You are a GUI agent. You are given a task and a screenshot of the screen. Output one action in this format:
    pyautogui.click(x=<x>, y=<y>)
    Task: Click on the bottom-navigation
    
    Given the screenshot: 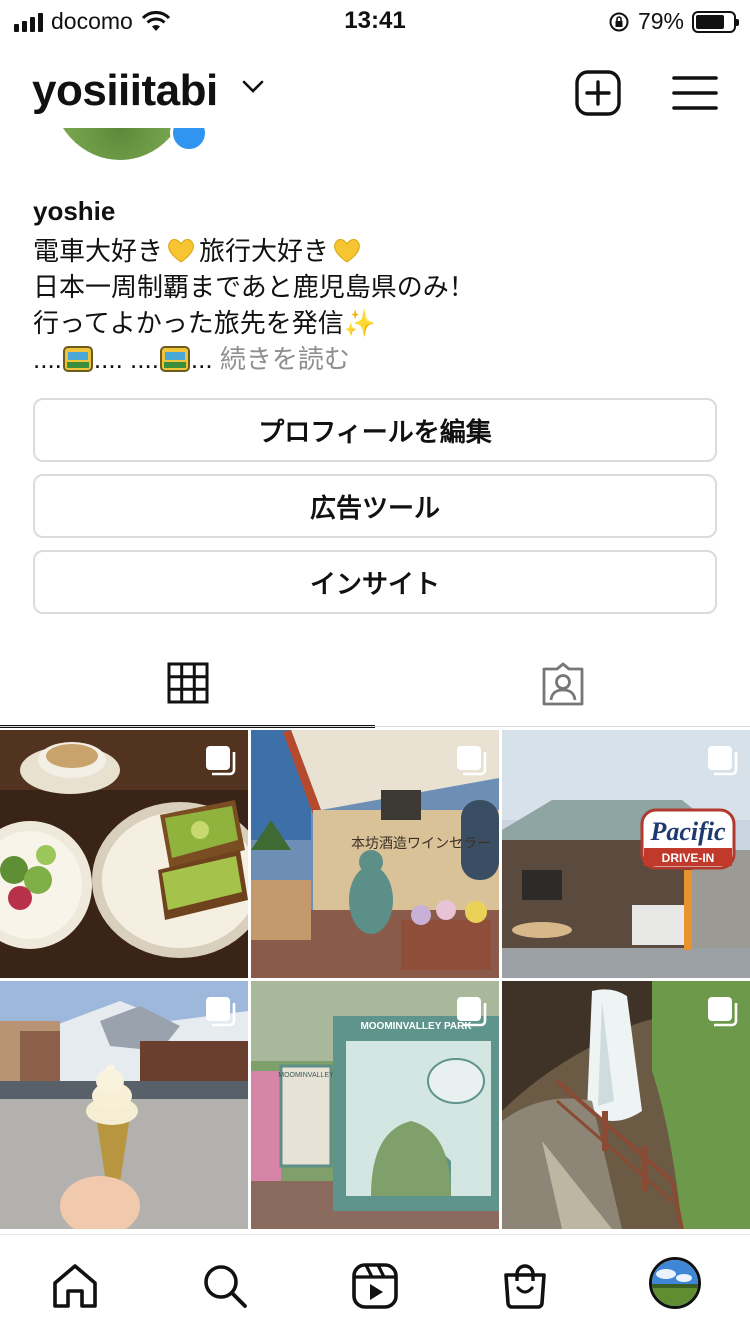 What is the action you would take?
    pyautogui.click(x=375, y=1284)
    